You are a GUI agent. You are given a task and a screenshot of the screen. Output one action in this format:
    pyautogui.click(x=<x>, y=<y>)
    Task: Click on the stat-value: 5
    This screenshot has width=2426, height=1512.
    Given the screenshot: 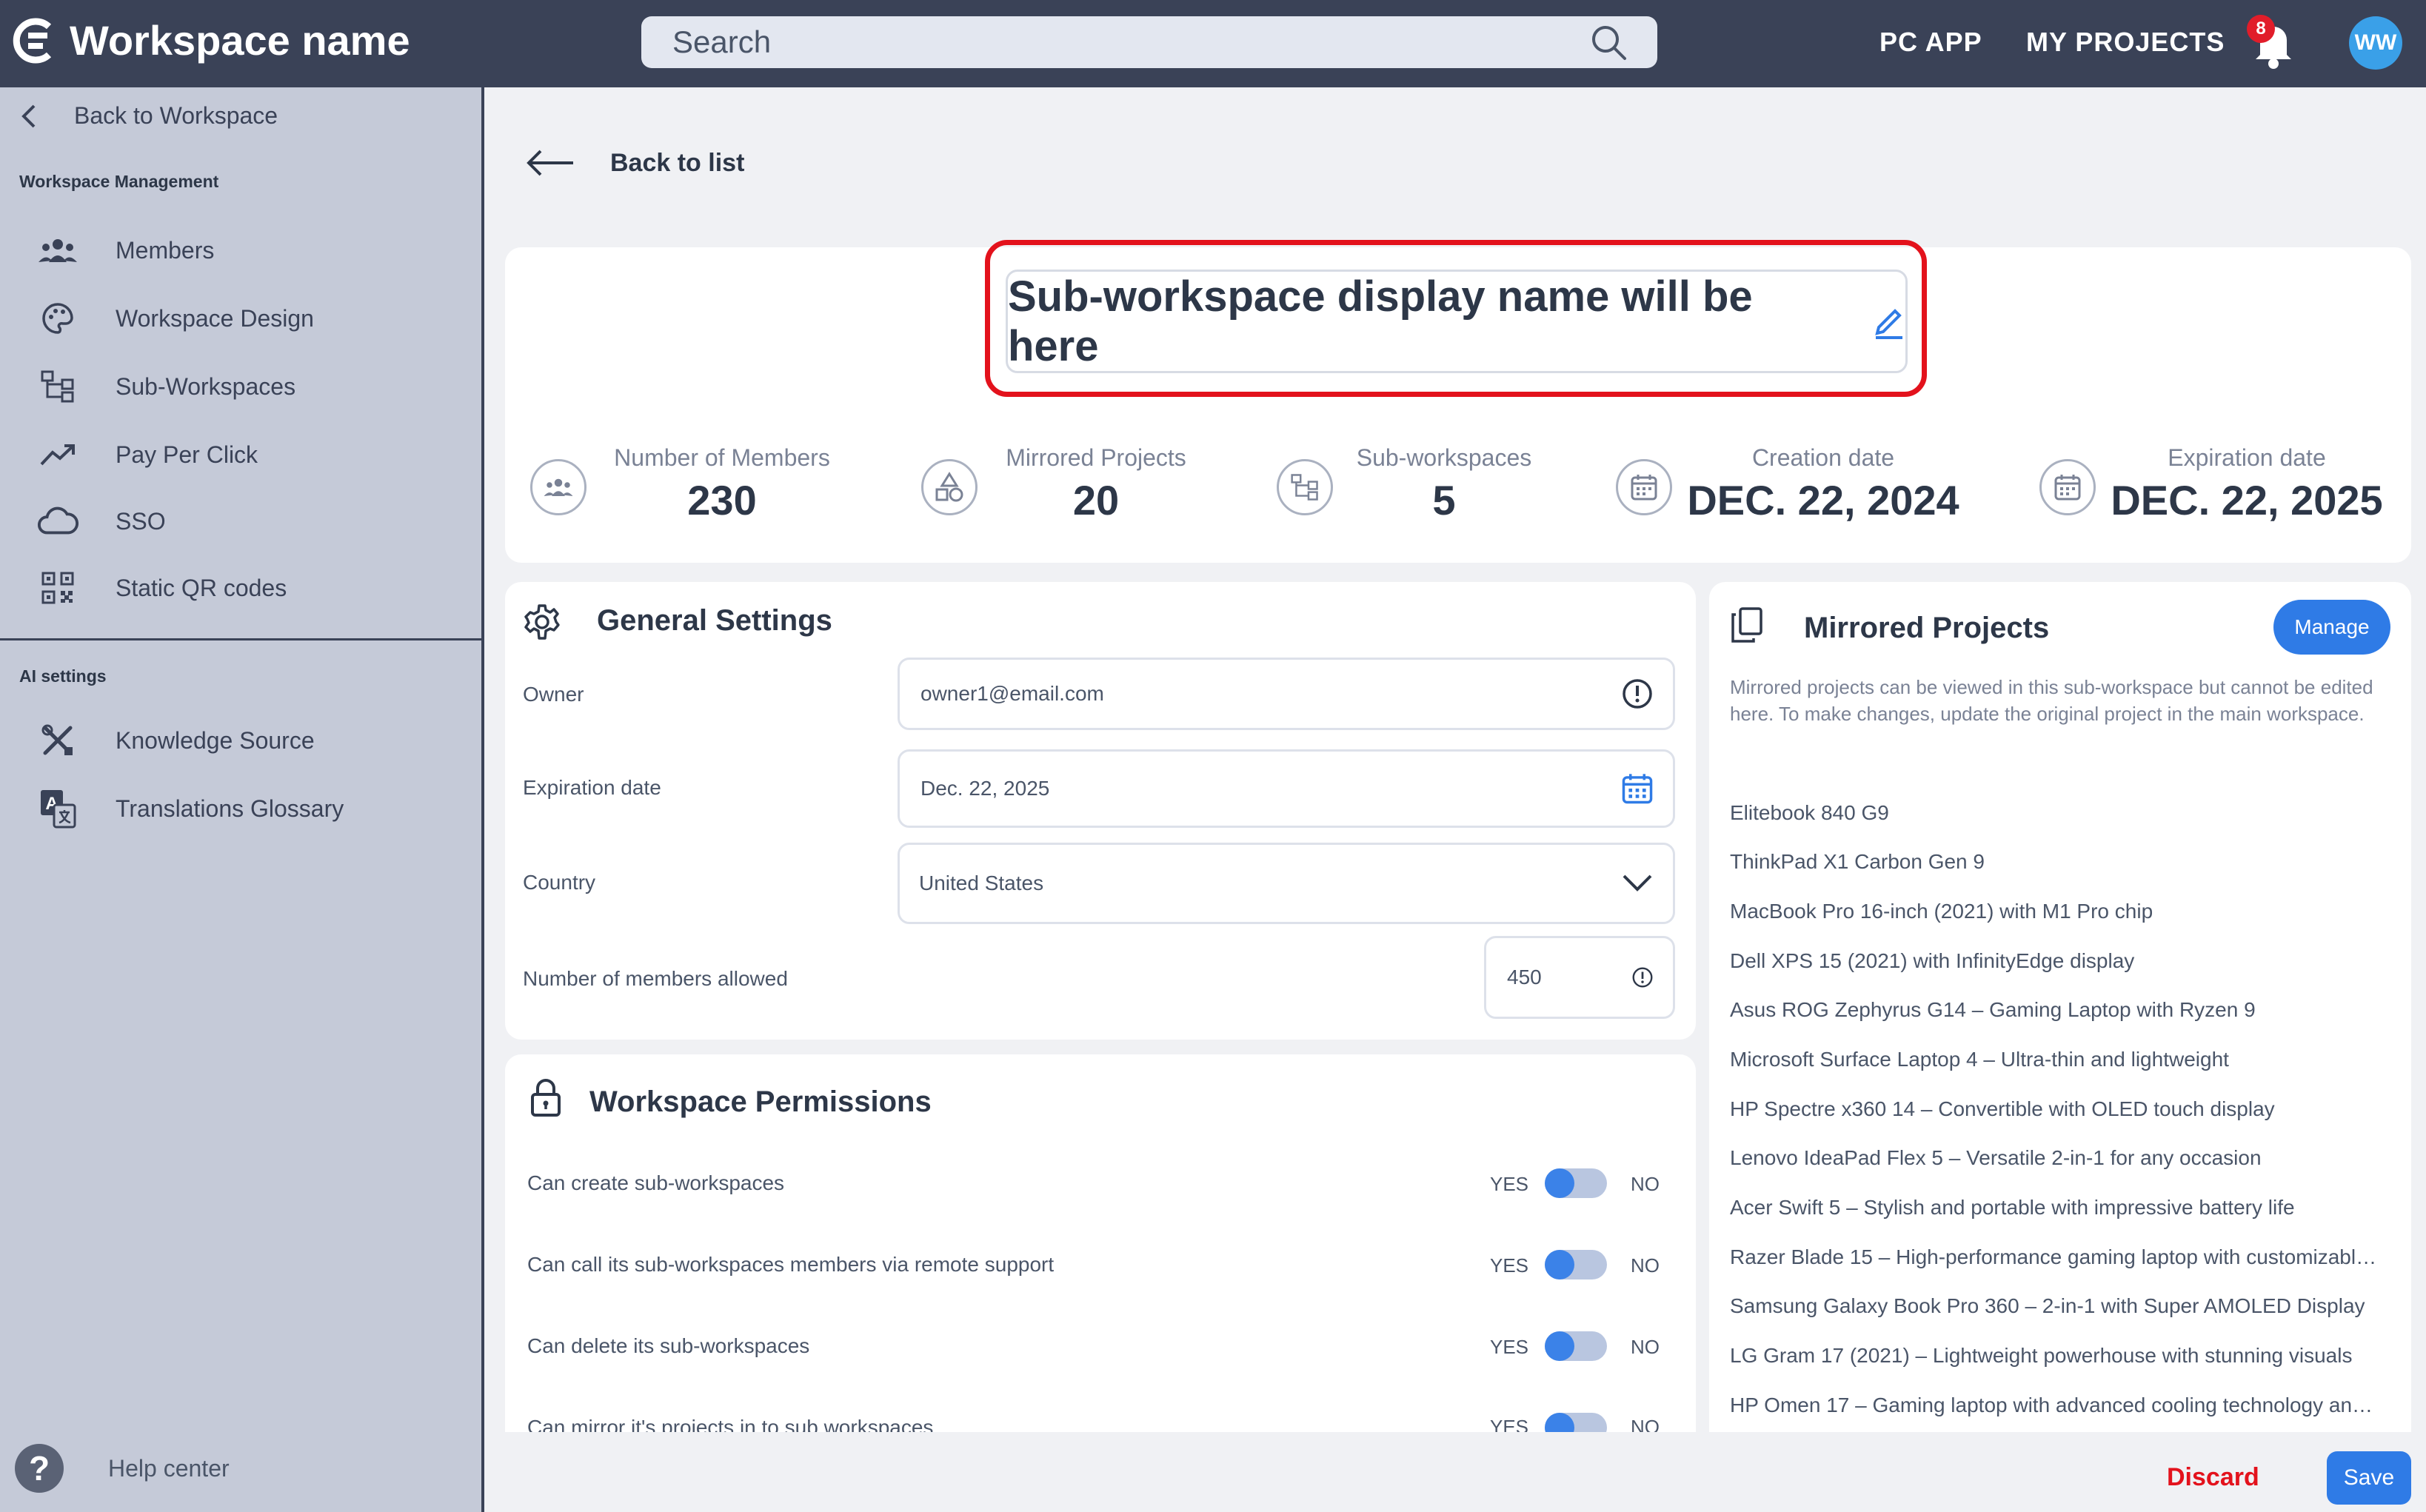 What is the action you would take?
    pyautogui.click(x=1444, y=500)
    